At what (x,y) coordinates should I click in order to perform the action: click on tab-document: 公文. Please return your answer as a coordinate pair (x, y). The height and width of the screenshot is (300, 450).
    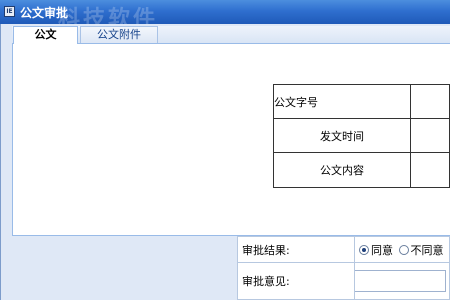
    Looking at the image, I should click on (45, 35).